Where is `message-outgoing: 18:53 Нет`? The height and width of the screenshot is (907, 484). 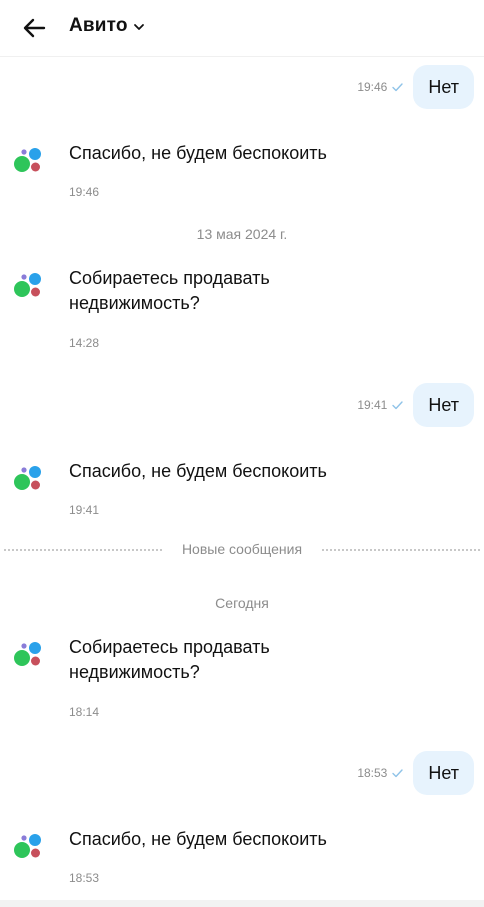
message-outgoing: 18:53 Нет is located at coordinates (415, 773).